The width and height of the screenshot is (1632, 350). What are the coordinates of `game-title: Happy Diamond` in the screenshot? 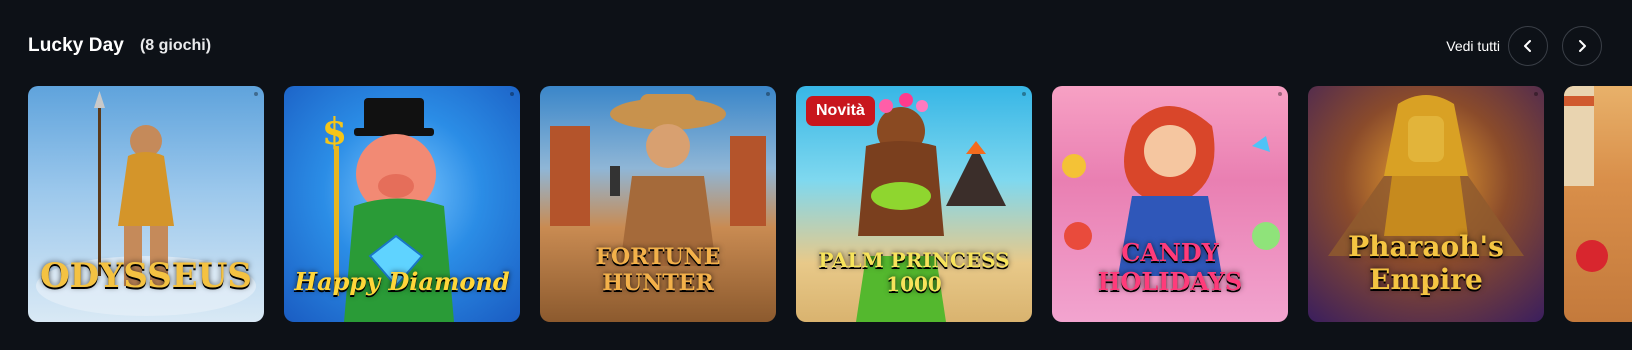 It's located at (402, 281).